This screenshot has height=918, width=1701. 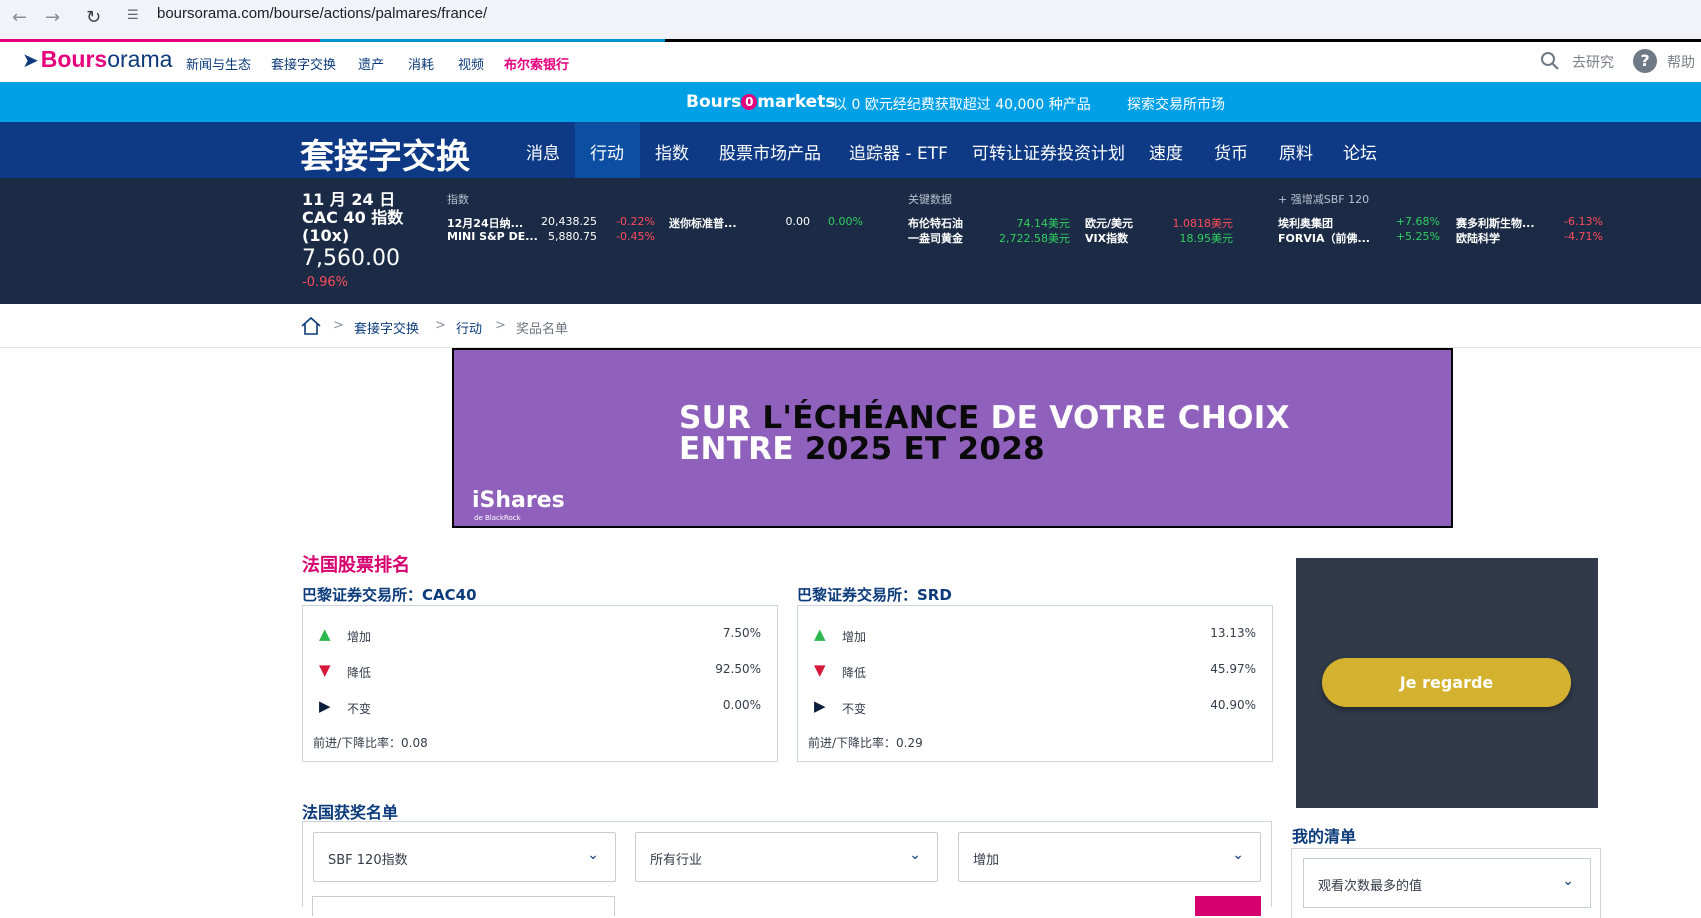 What do you see at coordinates (30, 61) in the screenshot?
I see `logo-arrow-icon: ➤` at bounding box center [30, 61].